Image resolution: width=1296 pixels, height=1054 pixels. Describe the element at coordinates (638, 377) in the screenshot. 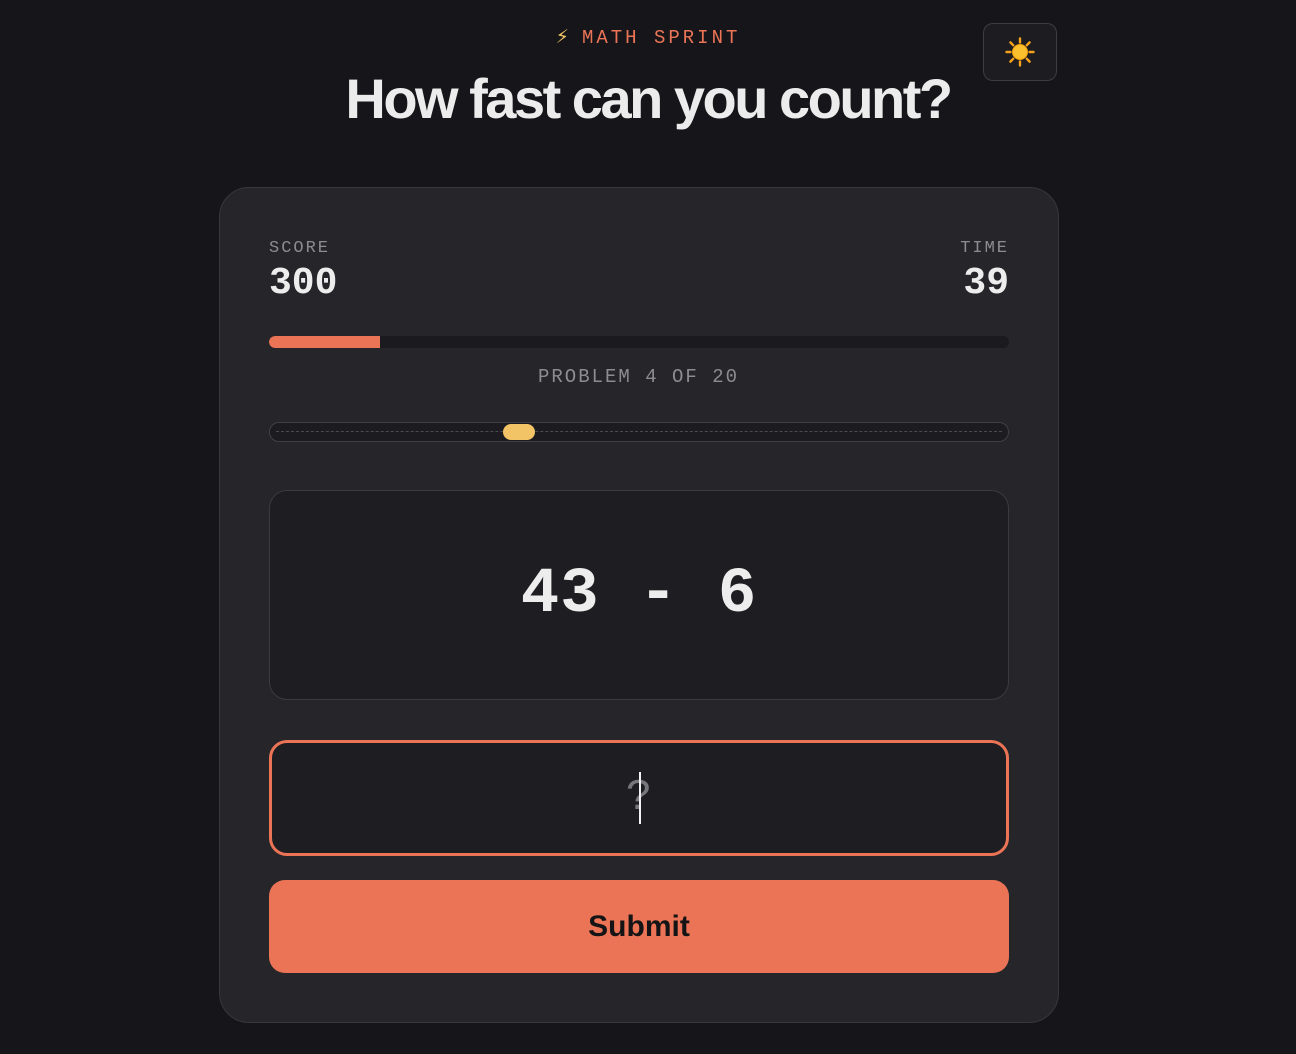

I see `problem-counter: PROBLEM 4 OF 20` at that location.